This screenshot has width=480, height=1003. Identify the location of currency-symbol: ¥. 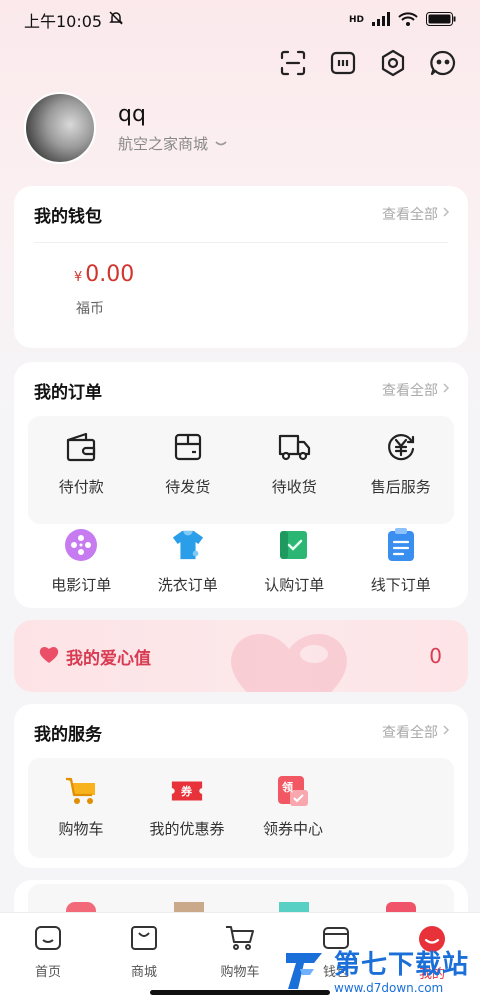
(78, 277).